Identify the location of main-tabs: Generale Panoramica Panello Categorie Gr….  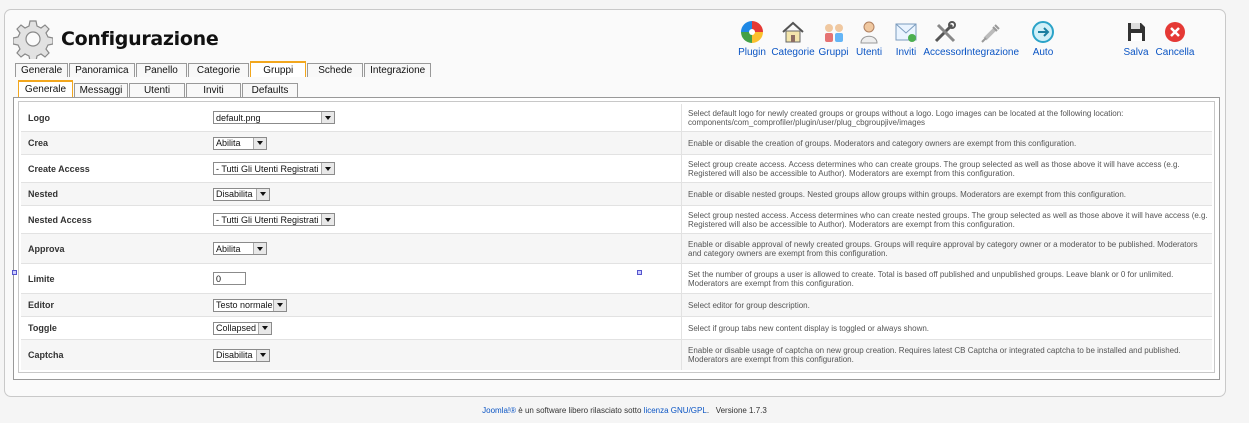
(223, 69).